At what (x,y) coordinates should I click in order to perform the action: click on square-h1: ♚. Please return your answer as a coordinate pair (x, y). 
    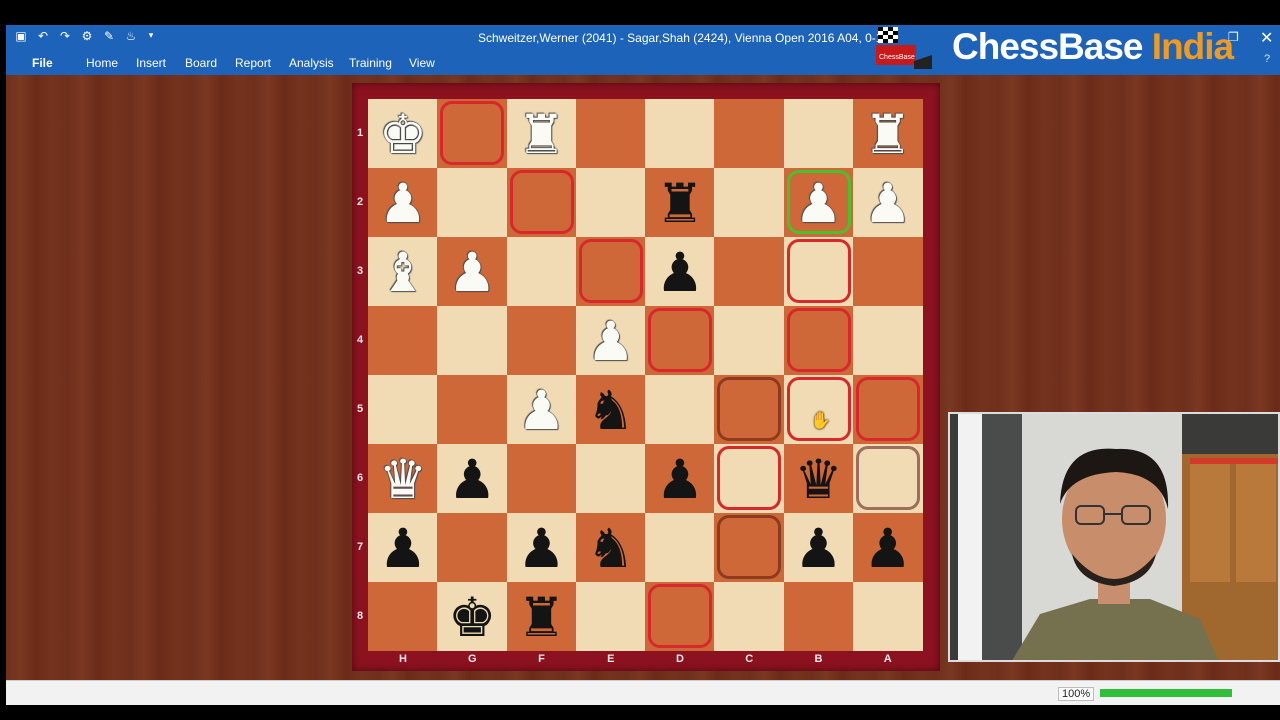
    Looking at the image, I should click on (403, 133).